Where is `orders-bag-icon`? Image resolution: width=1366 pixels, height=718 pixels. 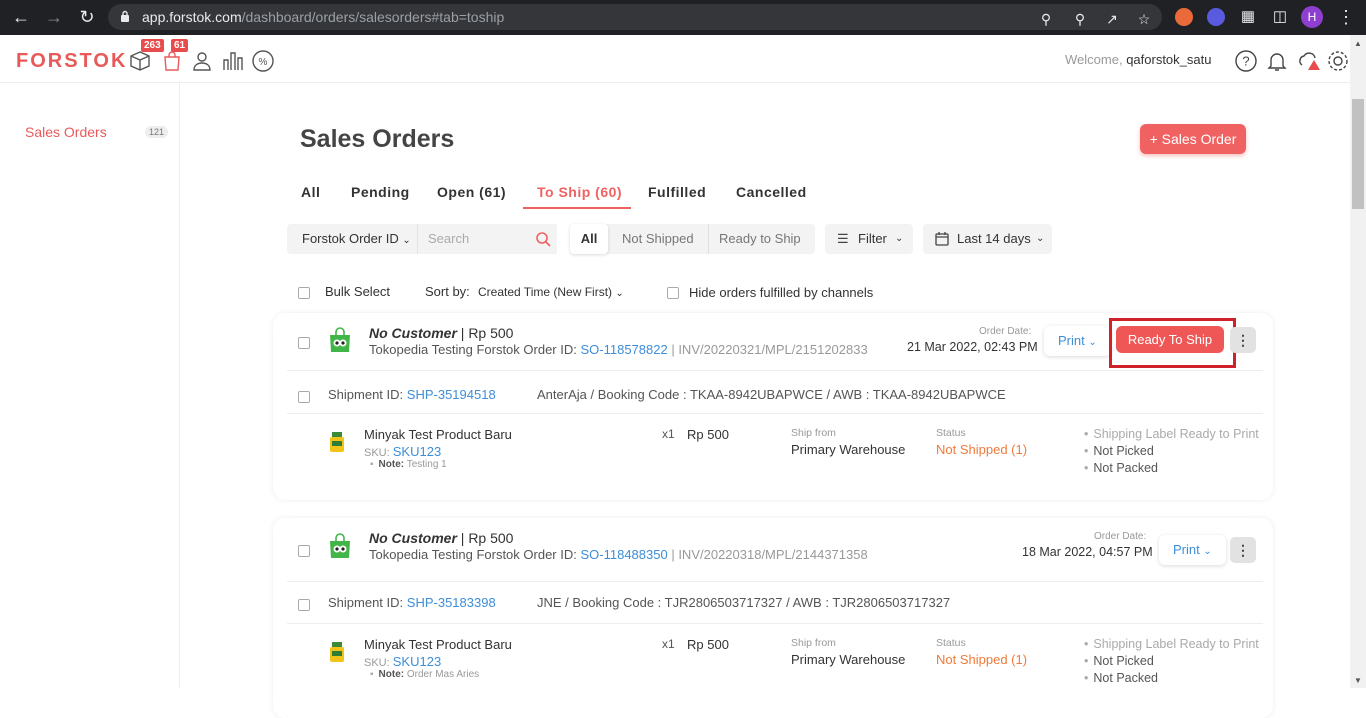
orders-bag-icon is located at coordinates (172, 61).